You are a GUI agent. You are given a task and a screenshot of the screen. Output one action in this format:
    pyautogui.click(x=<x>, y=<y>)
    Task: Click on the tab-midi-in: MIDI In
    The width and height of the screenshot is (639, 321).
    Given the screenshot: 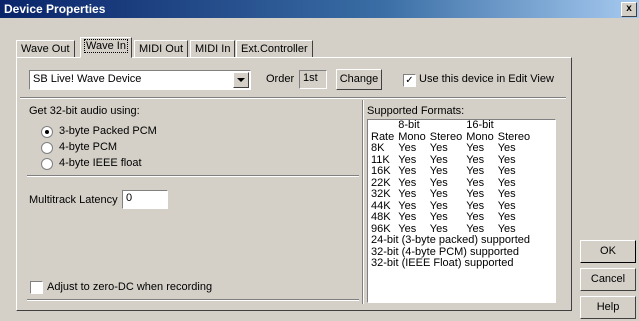 What is the action you would take?
    pyautogui.click(x=213, y=49)
    